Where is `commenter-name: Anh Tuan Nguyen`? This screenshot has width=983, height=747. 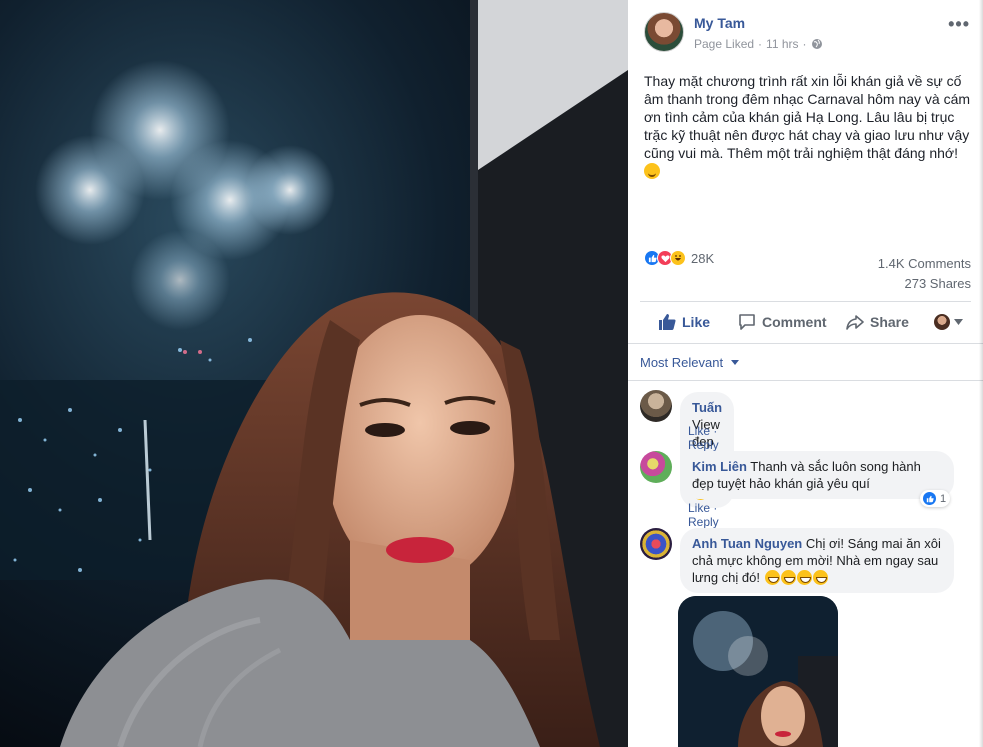 commenter-name: Anh Tuan Nguyen is located at coordinates (747, 543).